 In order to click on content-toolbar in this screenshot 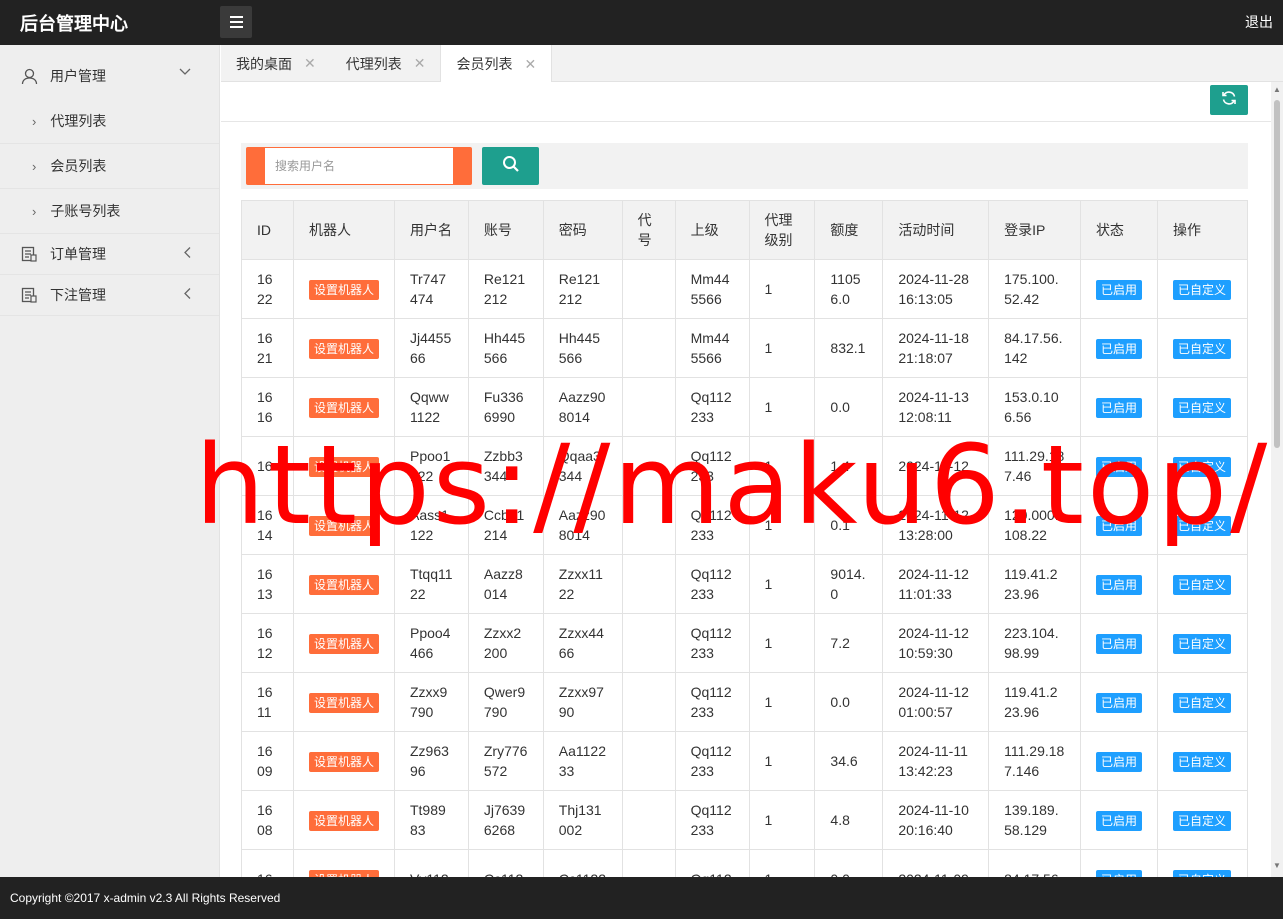, I will do `click(746, 102)`.